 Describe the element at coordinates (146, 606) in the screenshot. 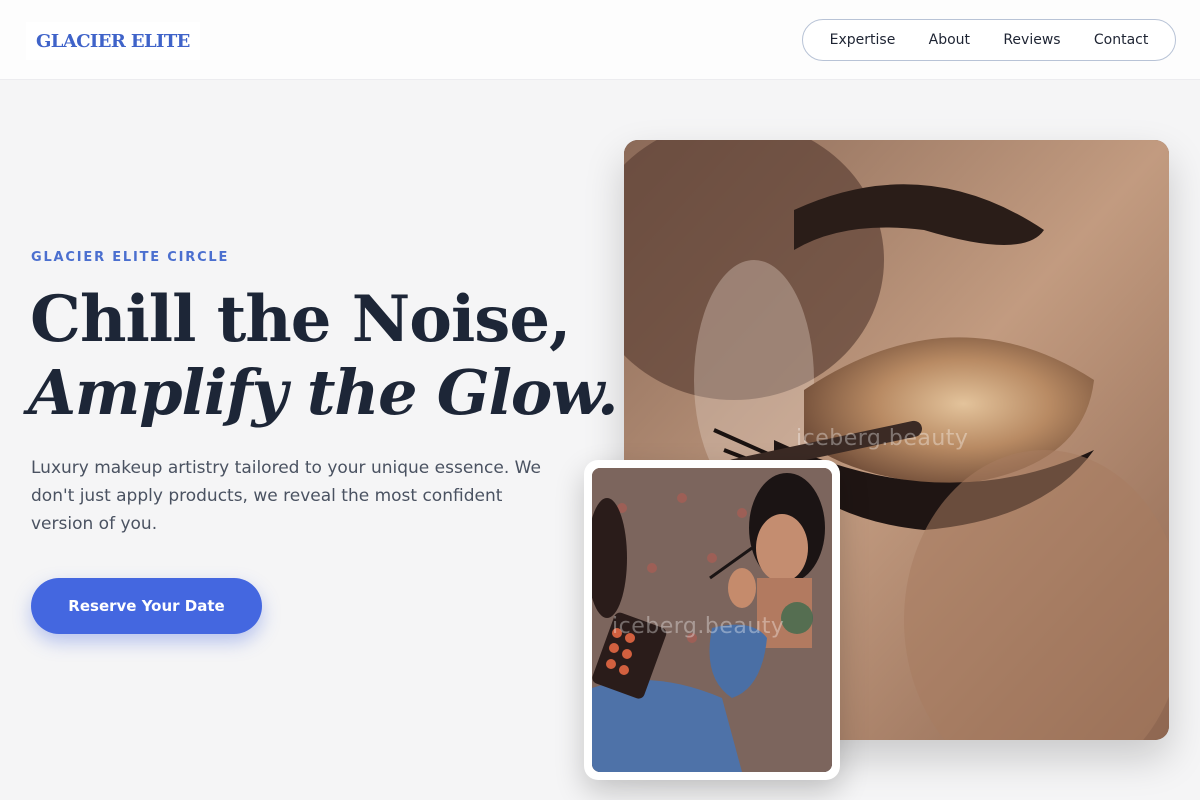

I see `reserve-date-button: Reserve Your Date` at that location.